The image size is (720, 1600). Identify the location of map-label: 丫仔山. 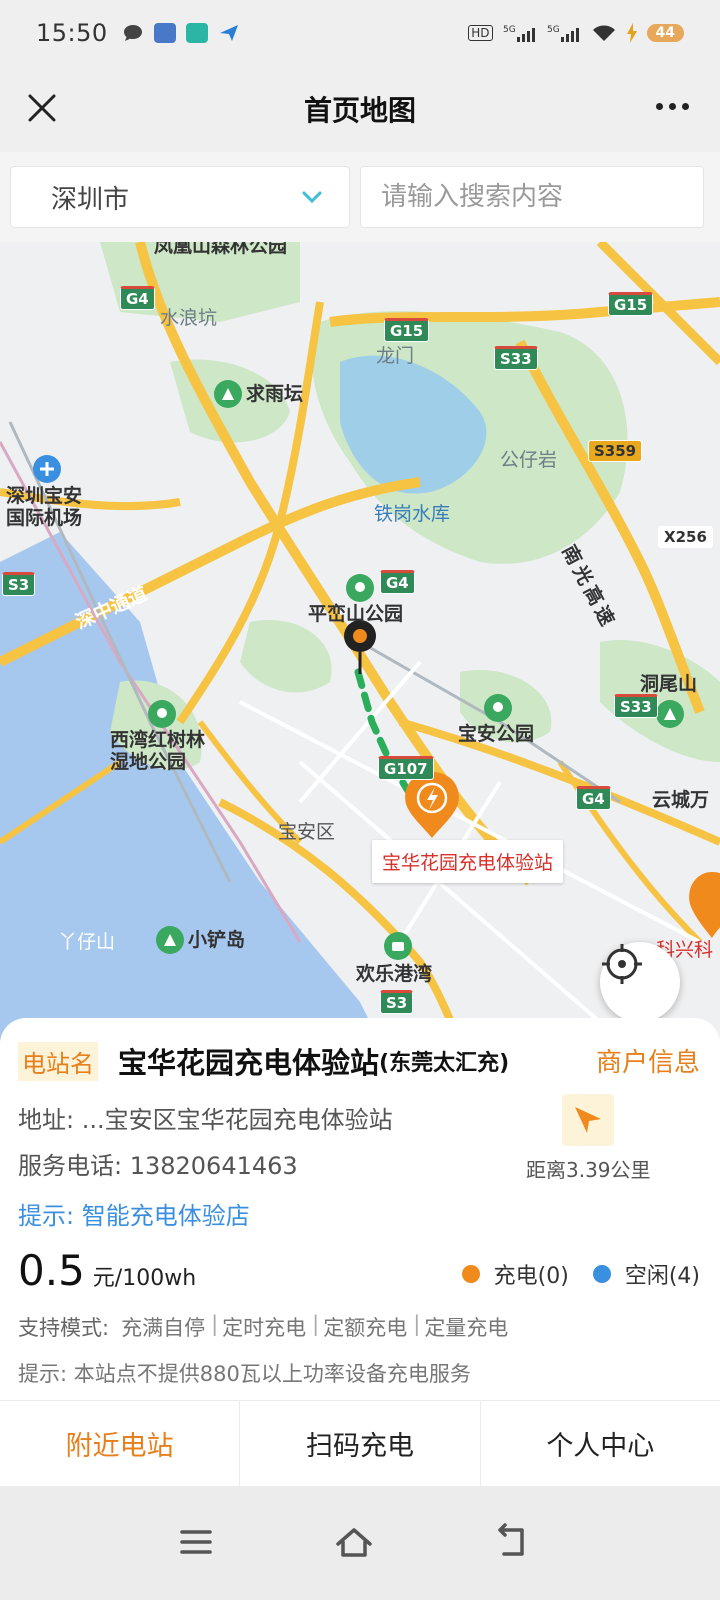
(87, 942).